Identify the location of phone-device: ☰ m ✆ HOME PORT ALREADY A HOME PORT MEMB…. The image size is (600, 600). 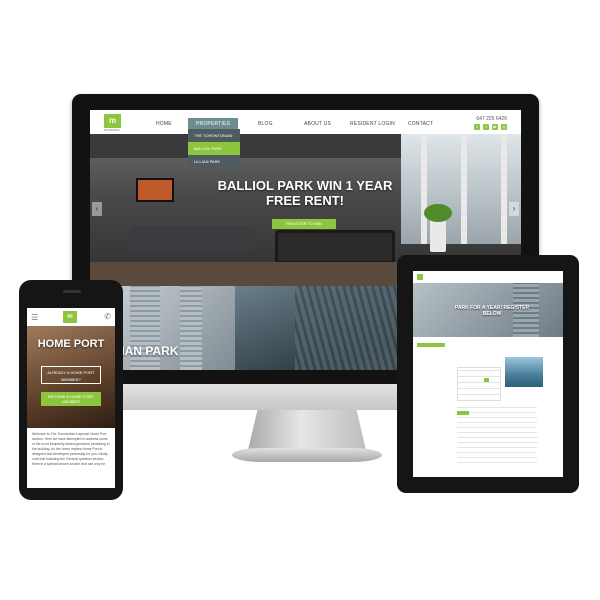
(71, 390).